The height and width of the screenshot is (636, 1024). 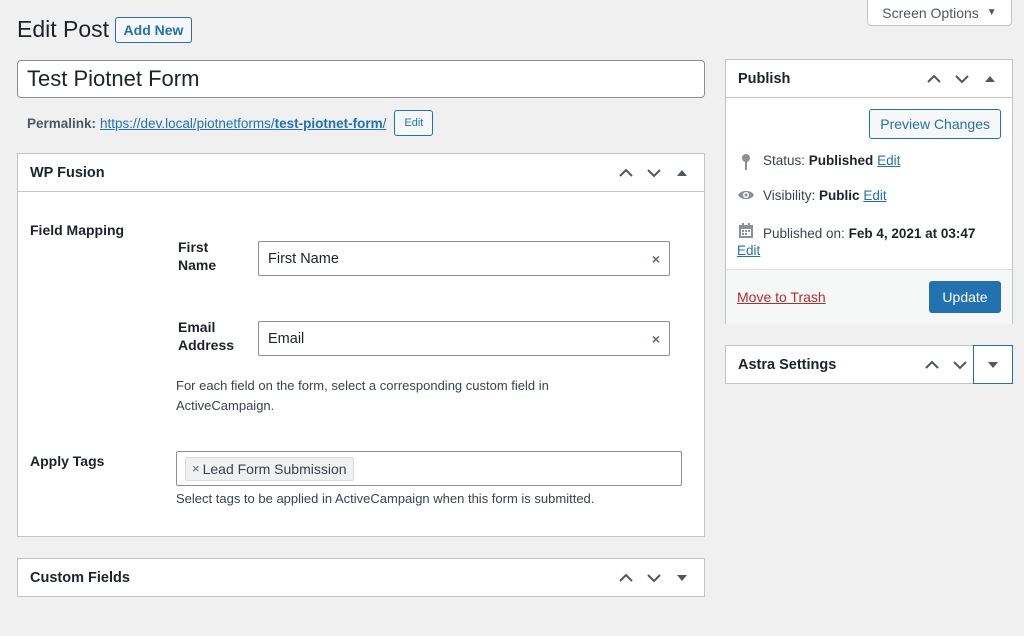 I want to click on tag-label: Lead Form Submission, so click(x=274, y=468).